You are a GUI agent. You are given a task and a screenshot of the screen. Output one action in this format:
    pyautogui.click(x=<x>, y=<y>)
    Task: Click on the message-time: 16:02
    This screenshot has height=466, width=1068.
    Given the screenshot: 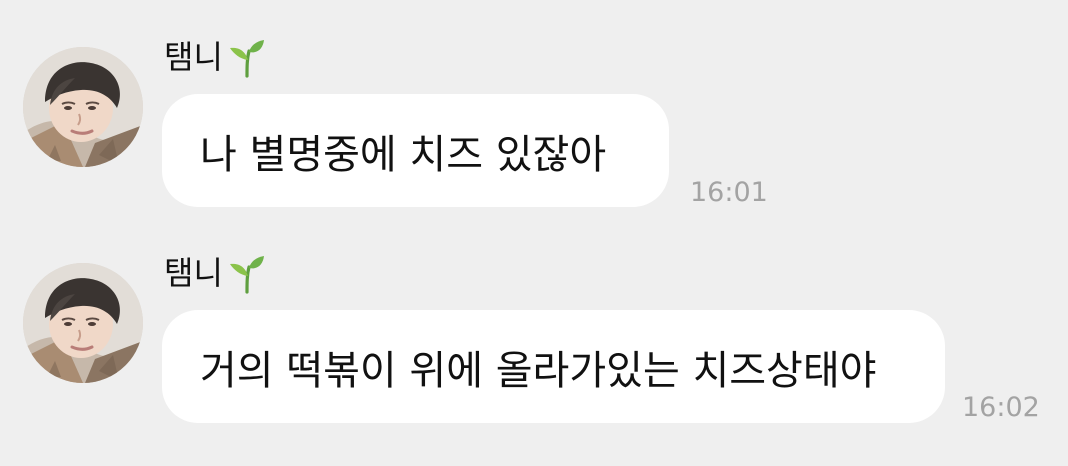 What is the action you would take?
    pyautogui.click(x=1001, y=407)
    